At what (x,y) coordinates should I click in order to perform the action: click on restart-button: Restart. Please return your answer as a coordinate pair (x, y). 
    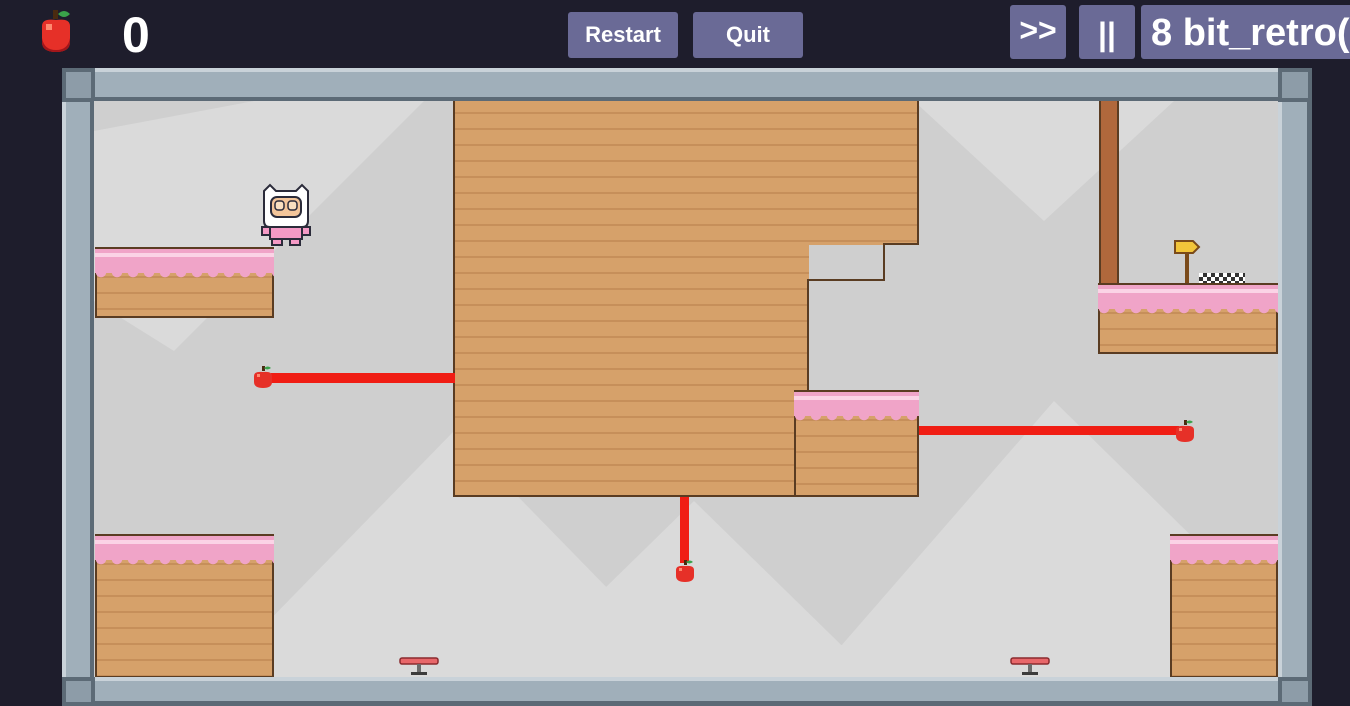
    Looking at the image, I should click on (623, 35).